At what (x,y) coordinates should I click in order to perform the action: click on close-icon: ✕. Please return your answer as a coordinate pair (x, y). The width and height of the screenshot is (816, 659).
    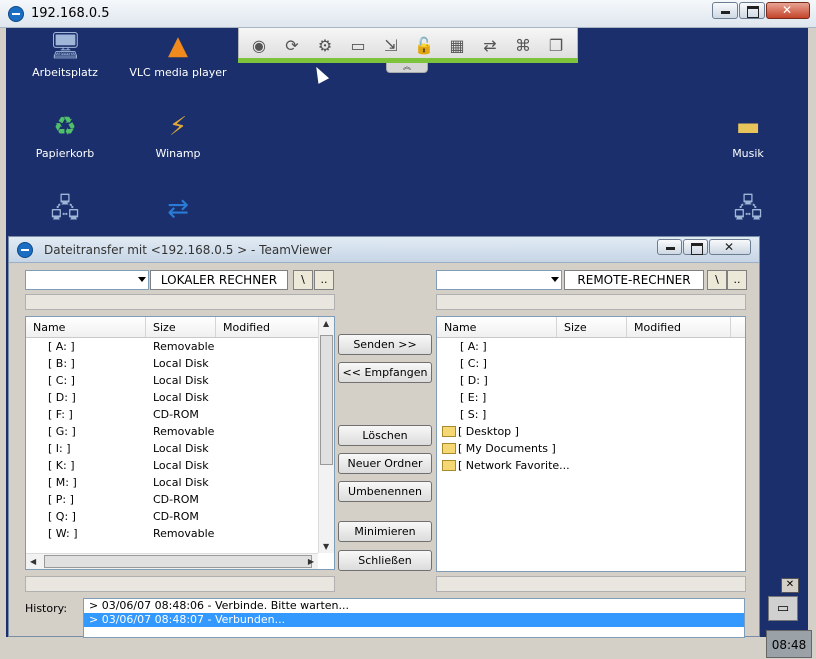
    Looking at the image, I should click on (790, 585).